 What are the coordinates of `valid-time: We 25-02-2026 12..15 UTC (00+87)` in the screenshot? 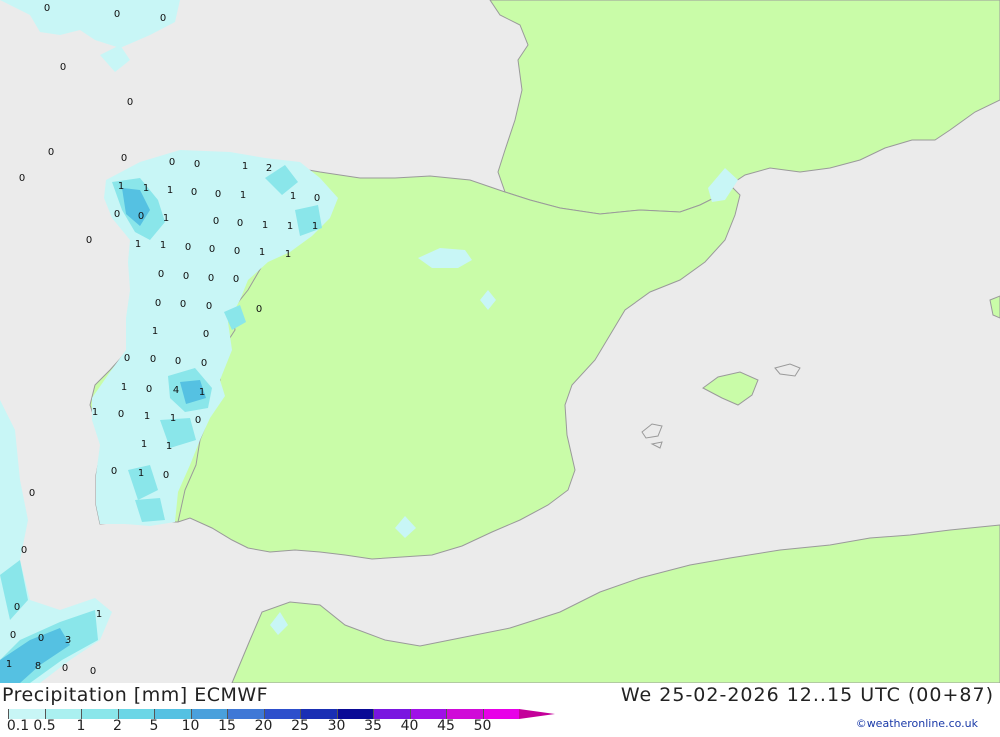 It's located at (807, 695).